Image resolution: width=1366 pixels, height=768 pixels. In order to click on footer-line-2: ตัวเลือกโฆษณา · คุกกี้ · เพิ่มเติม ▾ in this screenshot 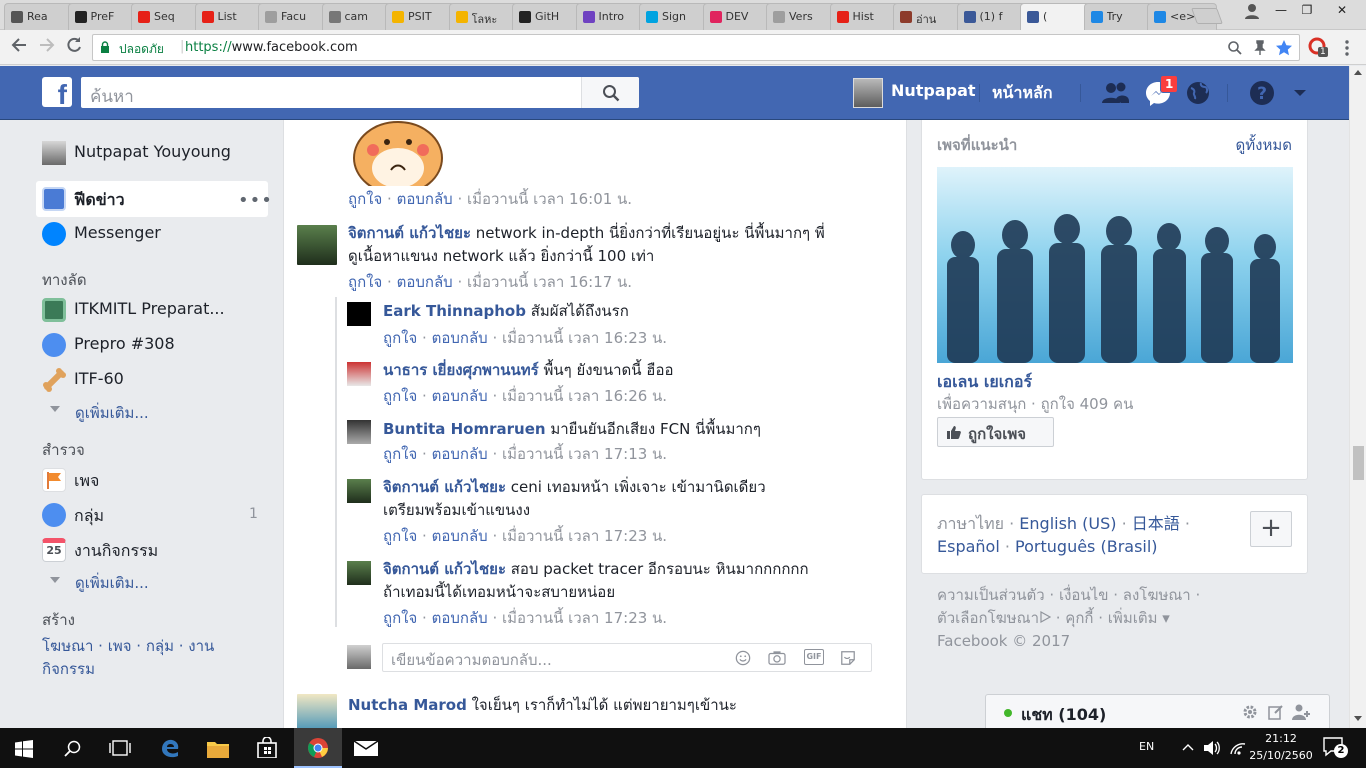, I will do `click(1117, 618)`.